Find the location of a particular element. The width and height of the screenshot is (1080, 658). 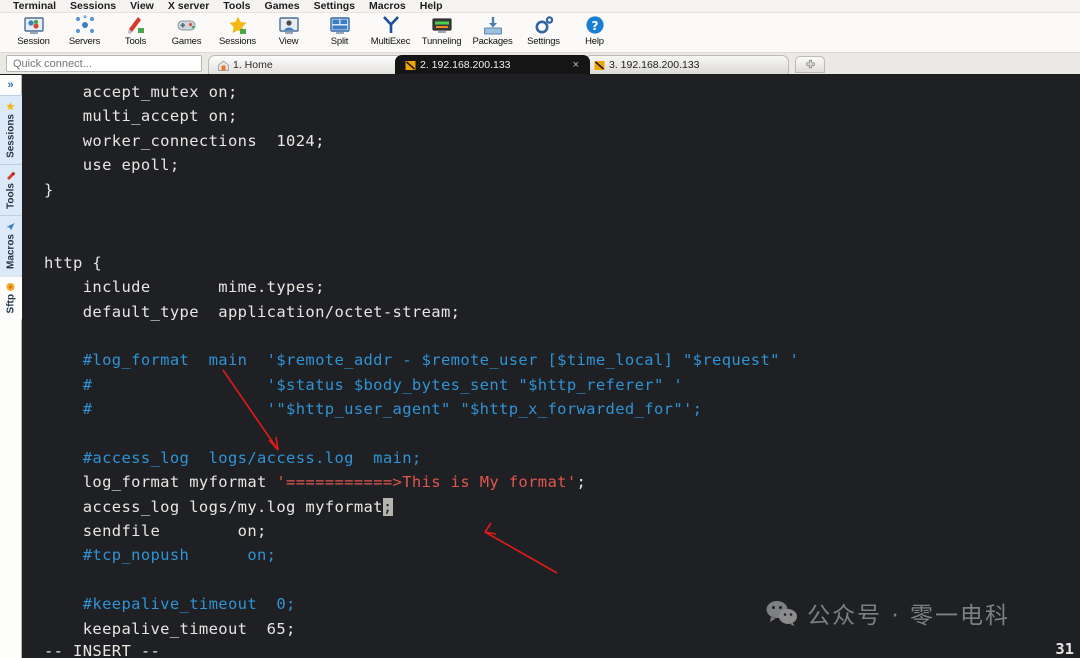

toolbar-button-help: ? Help is located at coordinates (594, 30).